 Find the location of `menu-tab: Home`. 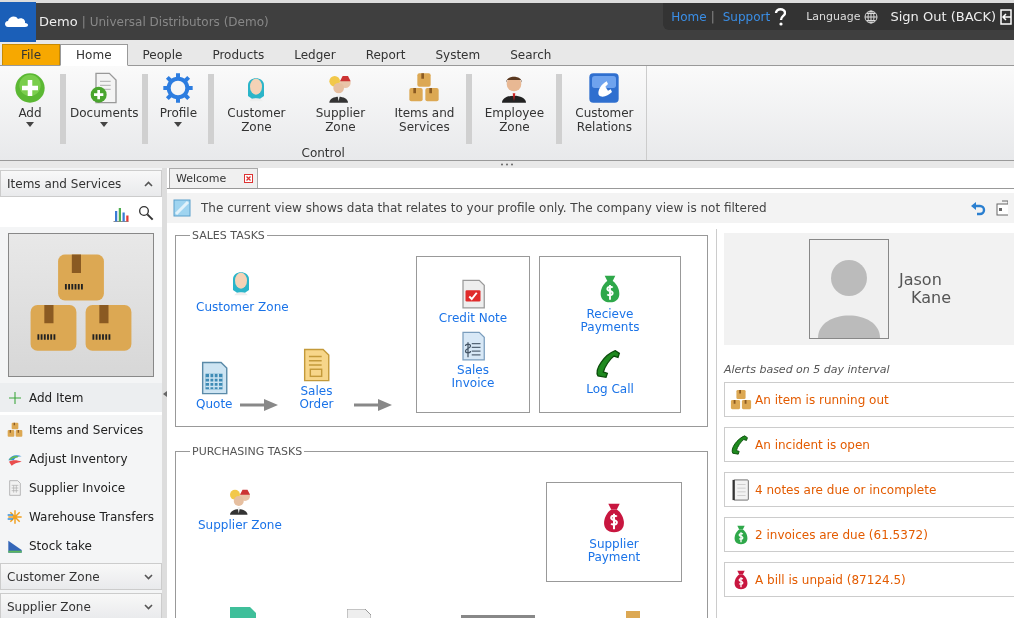

menu-tab: Home is located at coordinates (94, 55).